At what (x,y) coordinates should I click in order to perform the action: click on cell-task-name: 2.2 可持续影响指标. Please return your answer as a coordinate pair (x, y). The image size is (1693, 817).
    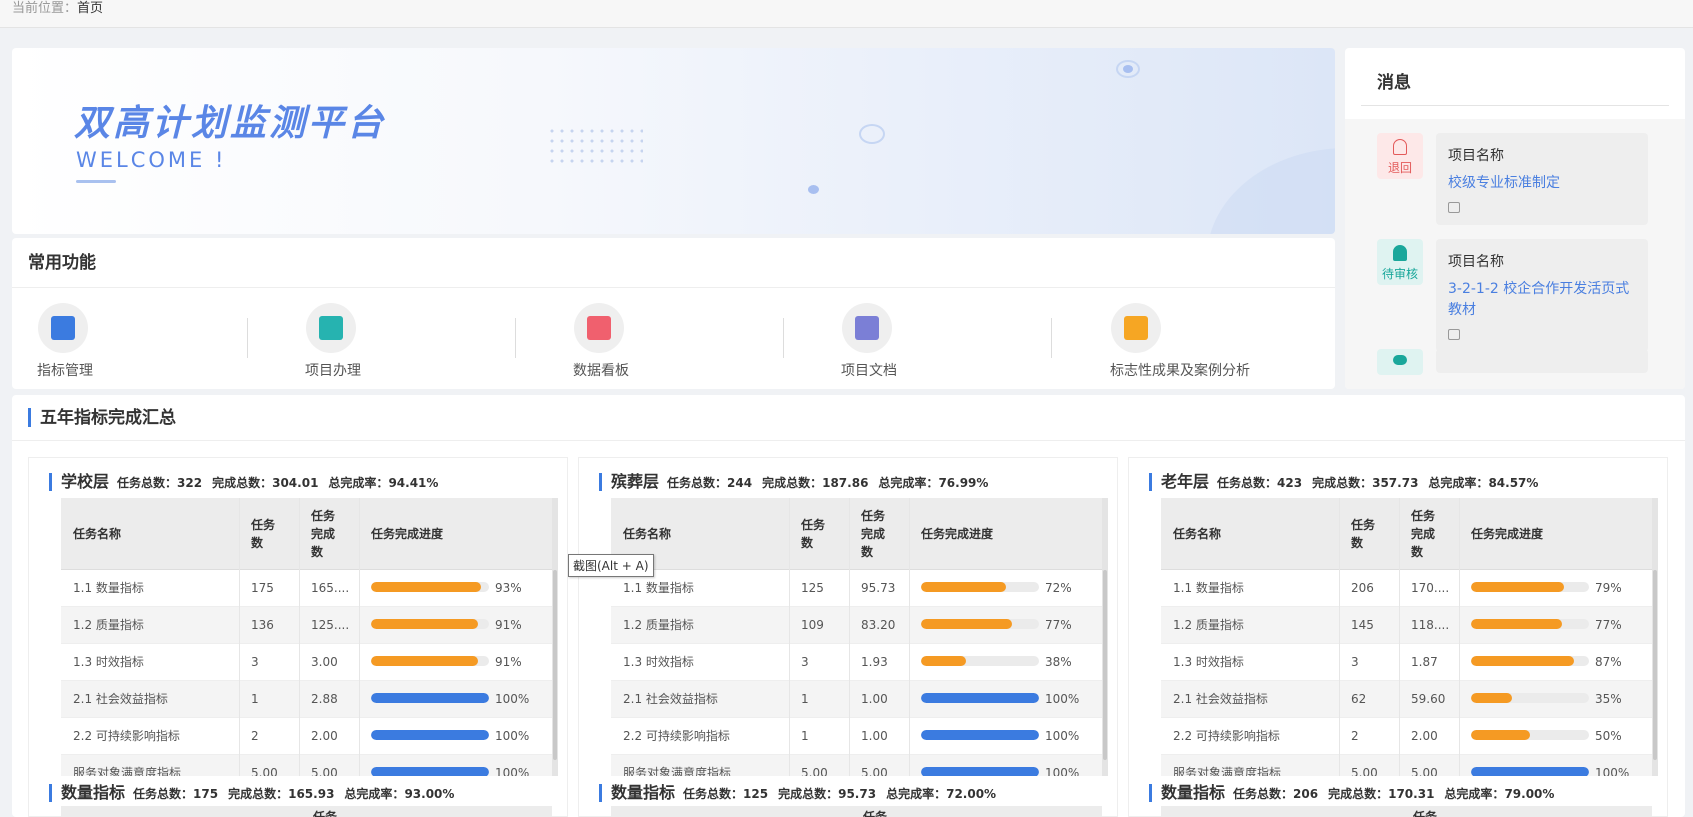
    Looking at the image, I should click on (1226, 736).